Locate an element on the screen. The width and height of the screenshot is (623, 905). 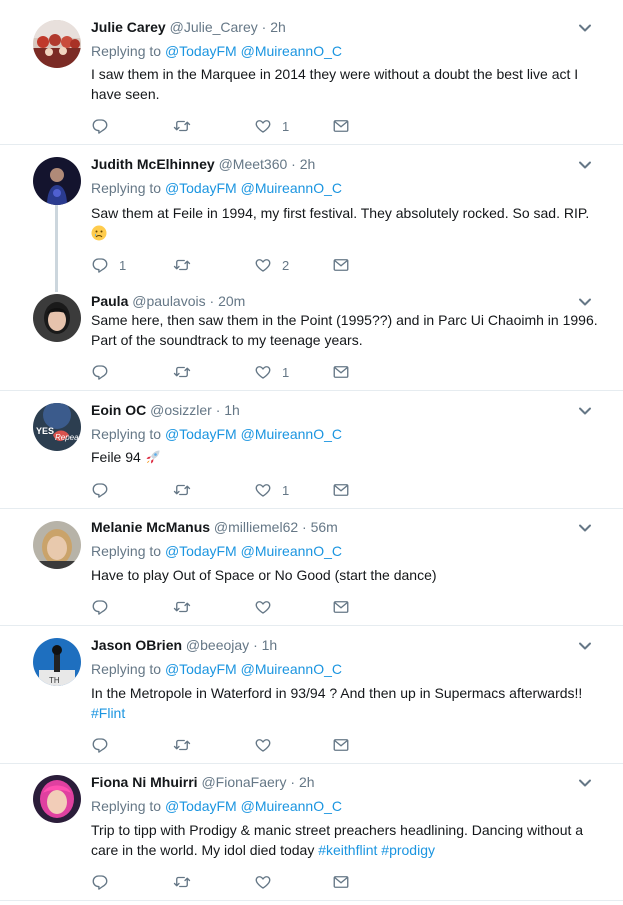
display-name: Paula is located at coordinates (109, 301).